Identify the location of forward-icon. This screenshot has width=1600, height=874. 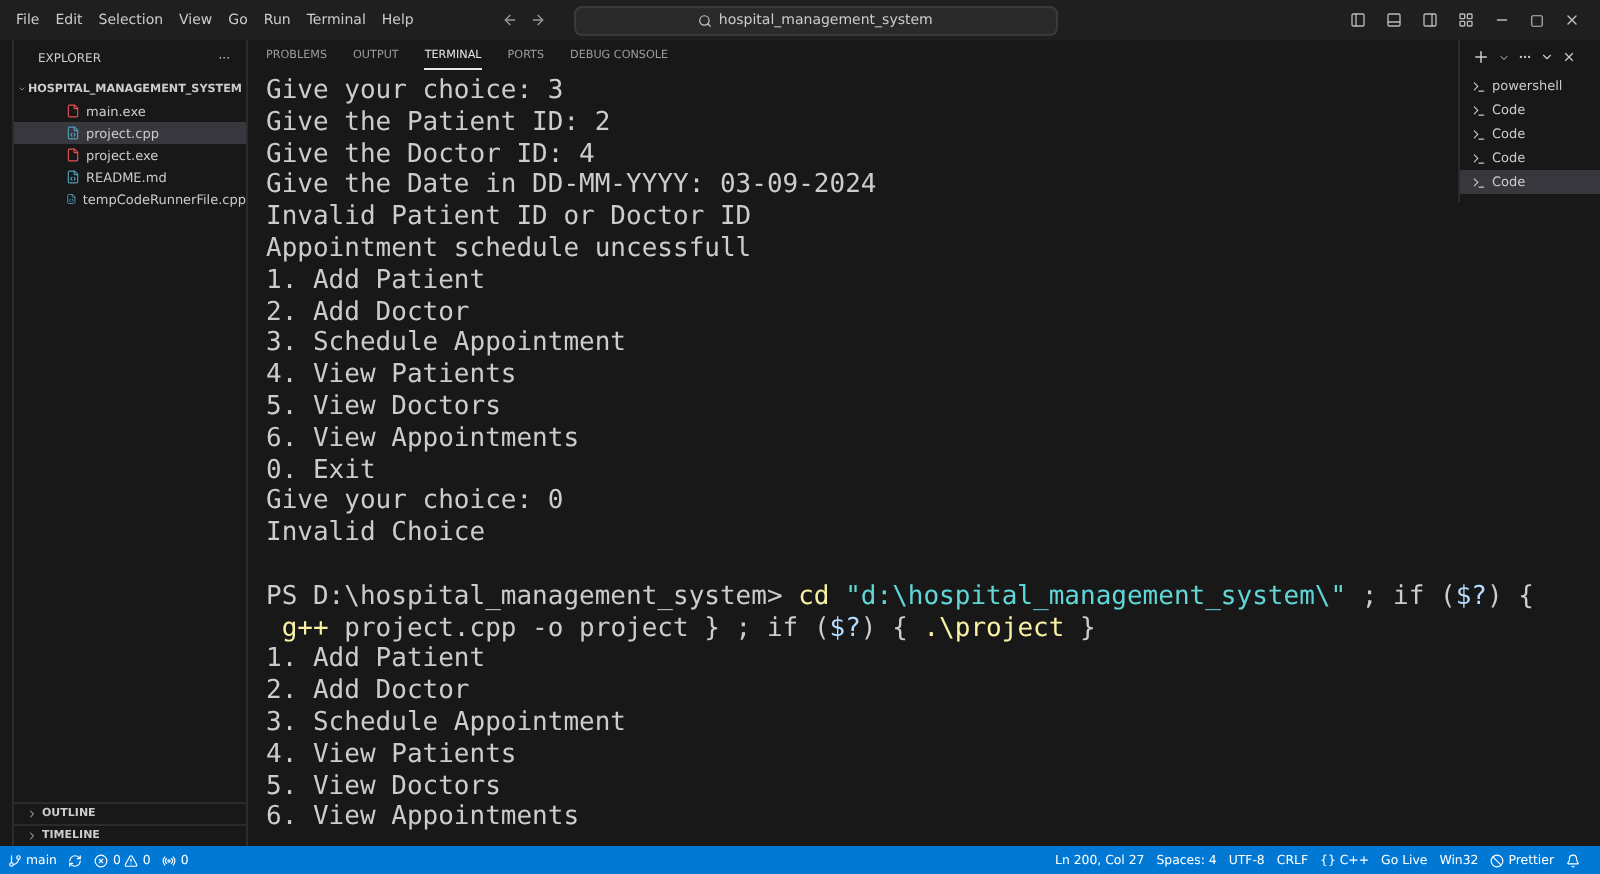
(537, 20).